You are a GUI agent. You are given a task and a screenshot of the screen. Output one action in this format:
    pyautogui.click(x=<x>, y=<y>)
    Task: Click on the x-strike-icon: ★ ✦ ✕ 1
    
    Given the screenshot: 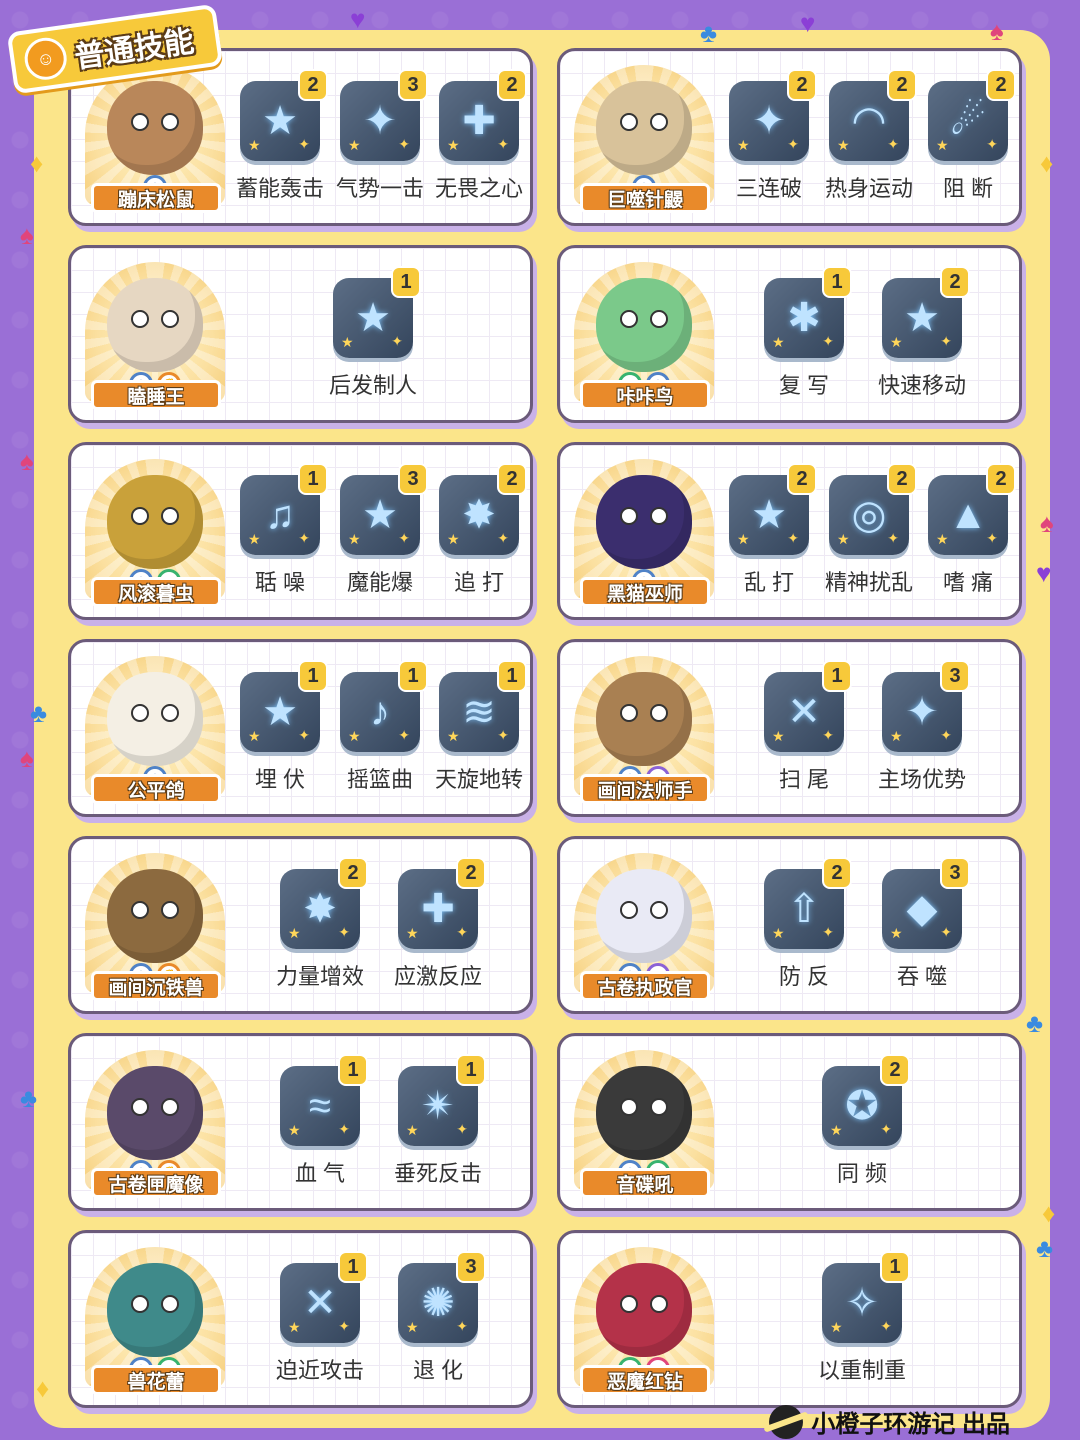 What is the action you would take?
    pyautogui.click(x=324, y=1297)
    